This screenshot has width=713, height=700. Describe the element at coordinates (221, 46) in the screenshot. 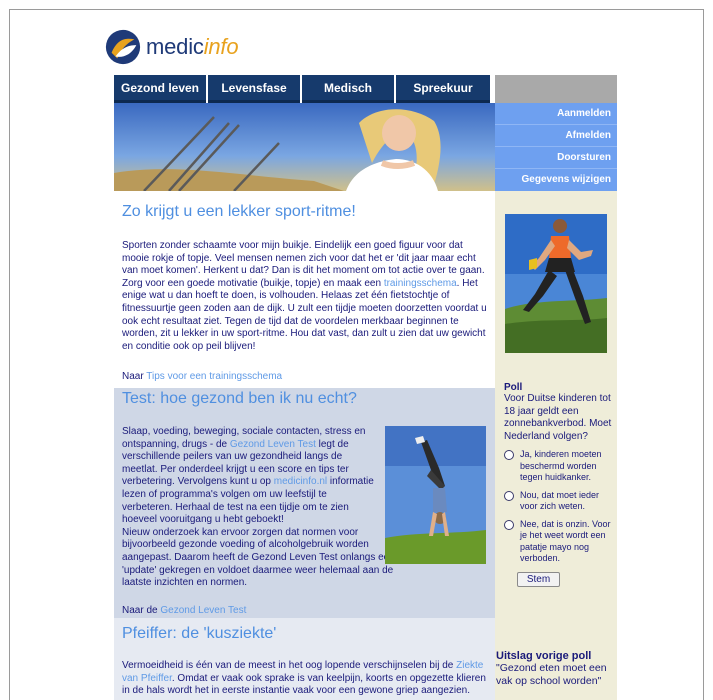

I see `logo-text-info: info` at that location.